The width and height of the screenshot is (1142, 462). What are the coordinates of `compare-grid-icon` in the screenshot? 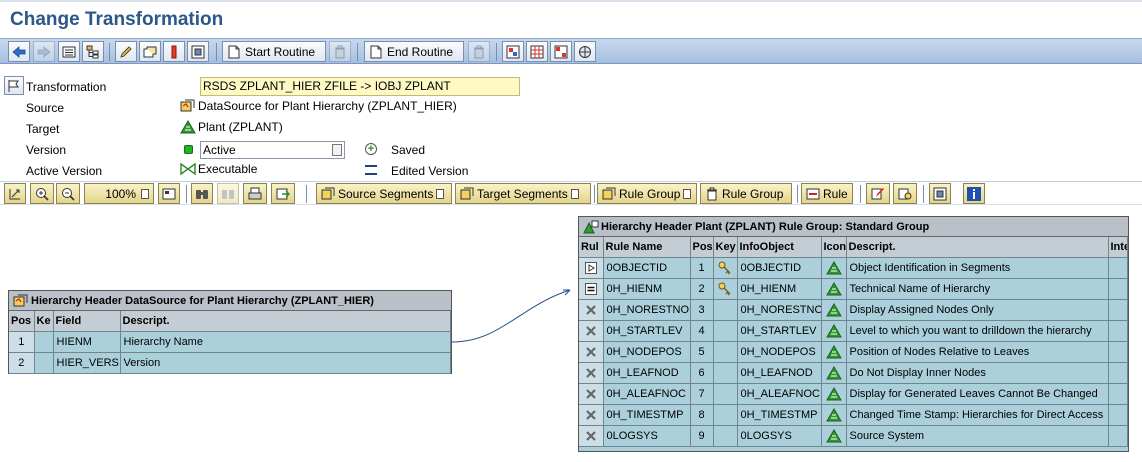 It's located at (561, 52).